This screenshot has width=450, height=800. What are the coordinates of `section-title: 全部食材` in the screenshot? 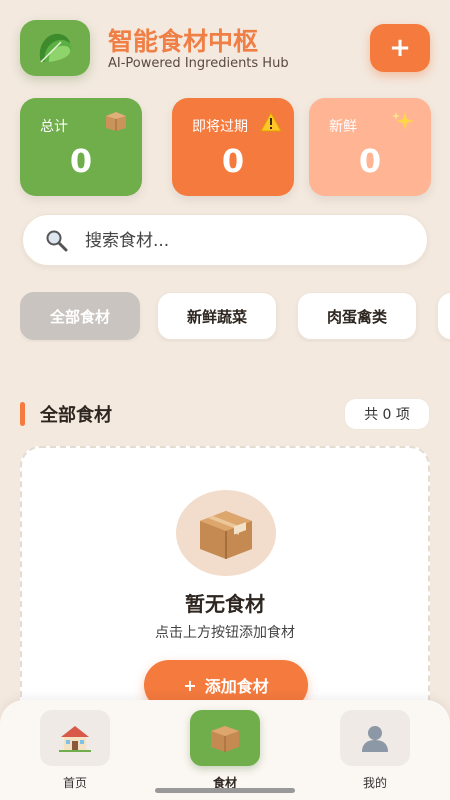 It's located at (76, 415).